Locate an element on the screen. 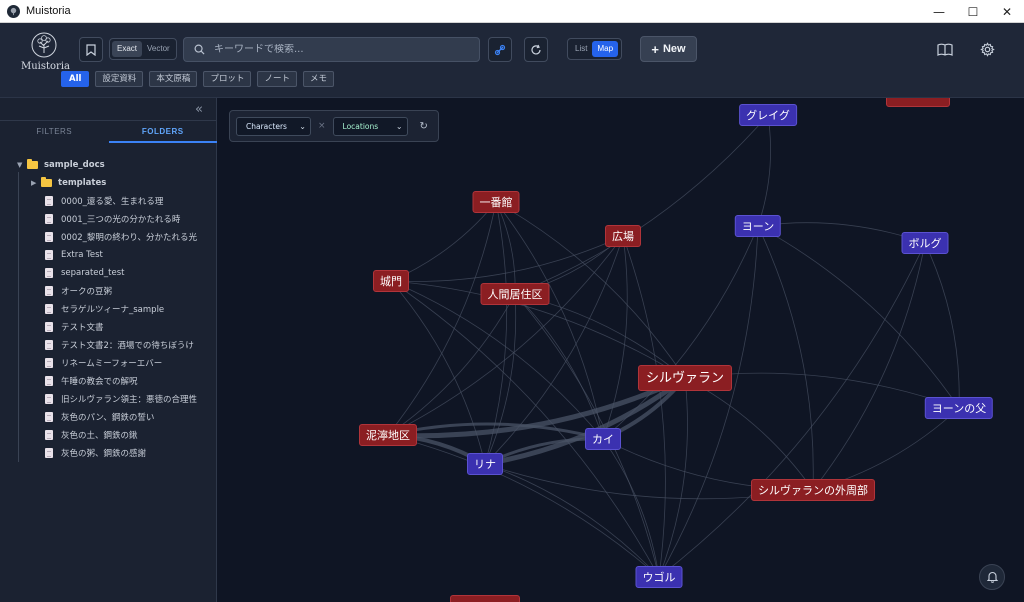 This screenshot has height=602, width=1024. open-book-icon is located at coordinates (944, 49).